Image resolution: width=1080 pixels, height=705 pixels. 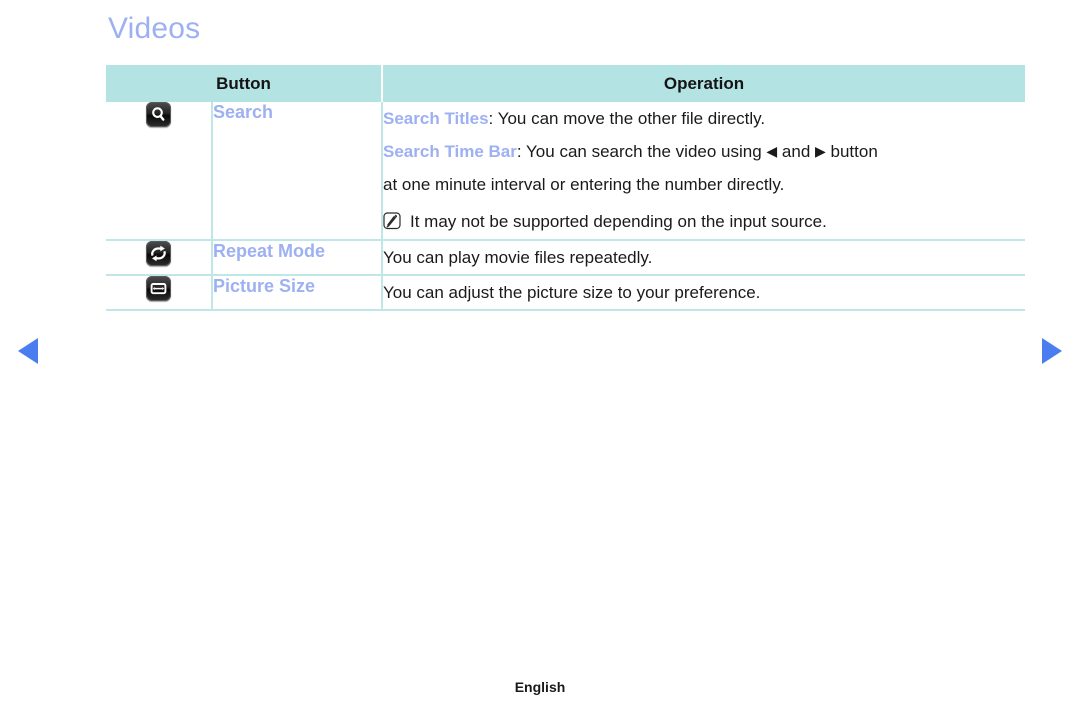 What do you see at coordinates (158, 288) in the screenshot?
I see `picture-size-icon` at bounding box center [158, 288].